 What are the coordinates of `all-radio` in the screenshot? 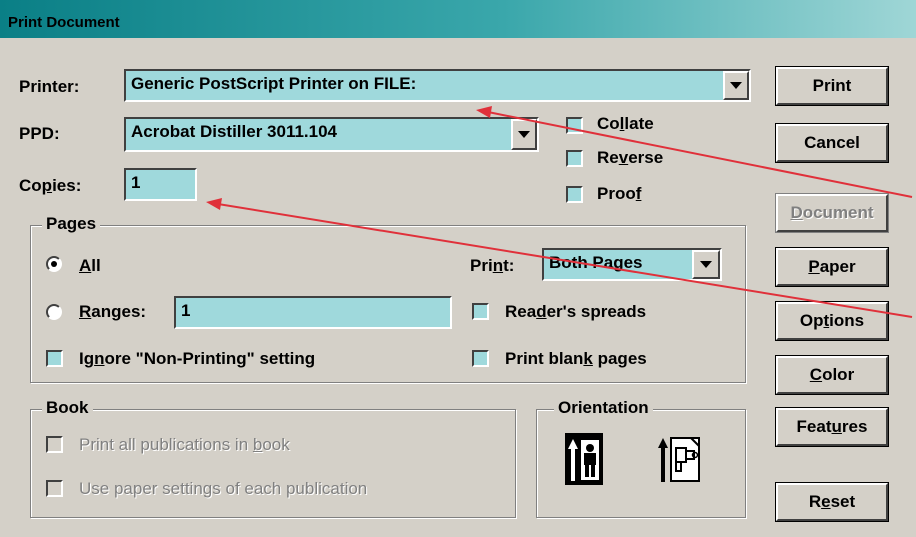 It's located at (54, 264).